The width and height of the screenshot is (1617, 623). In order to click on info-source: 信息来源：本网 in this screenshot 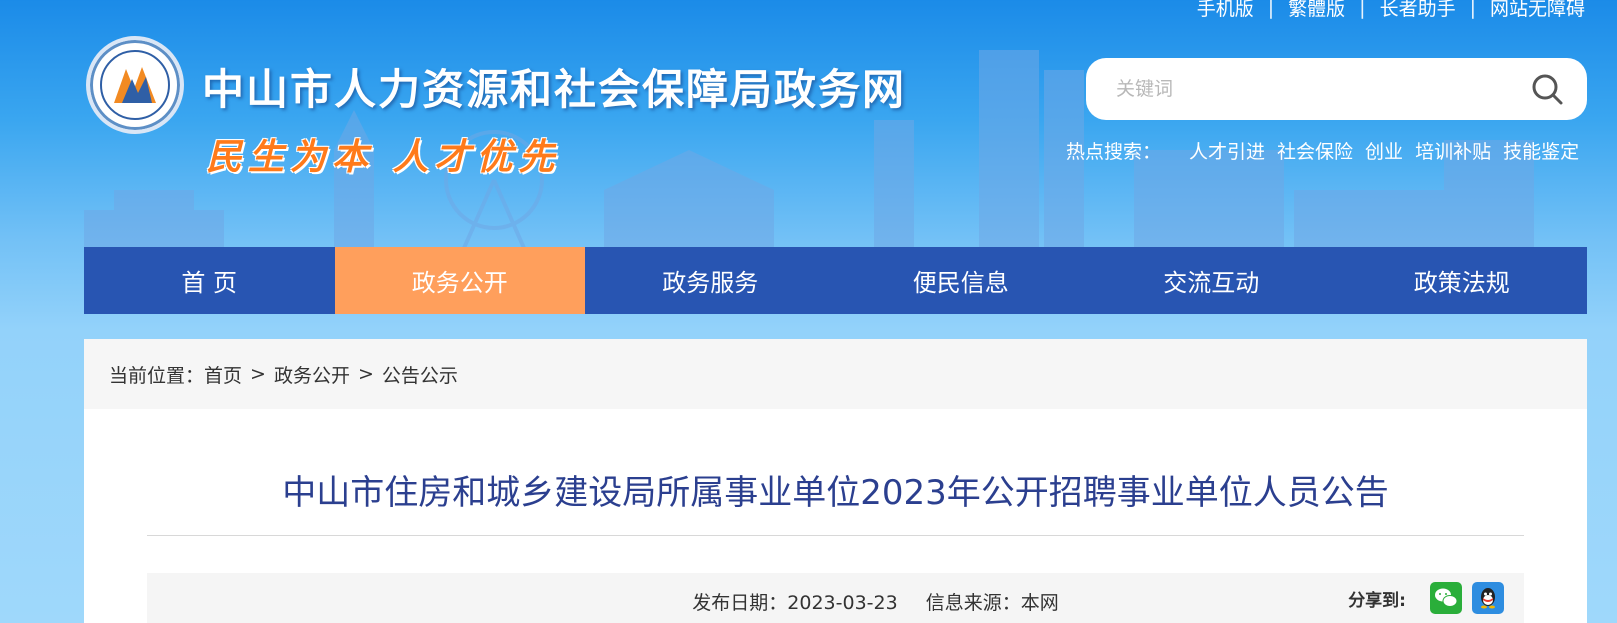, I will do `click(992, 601)`.